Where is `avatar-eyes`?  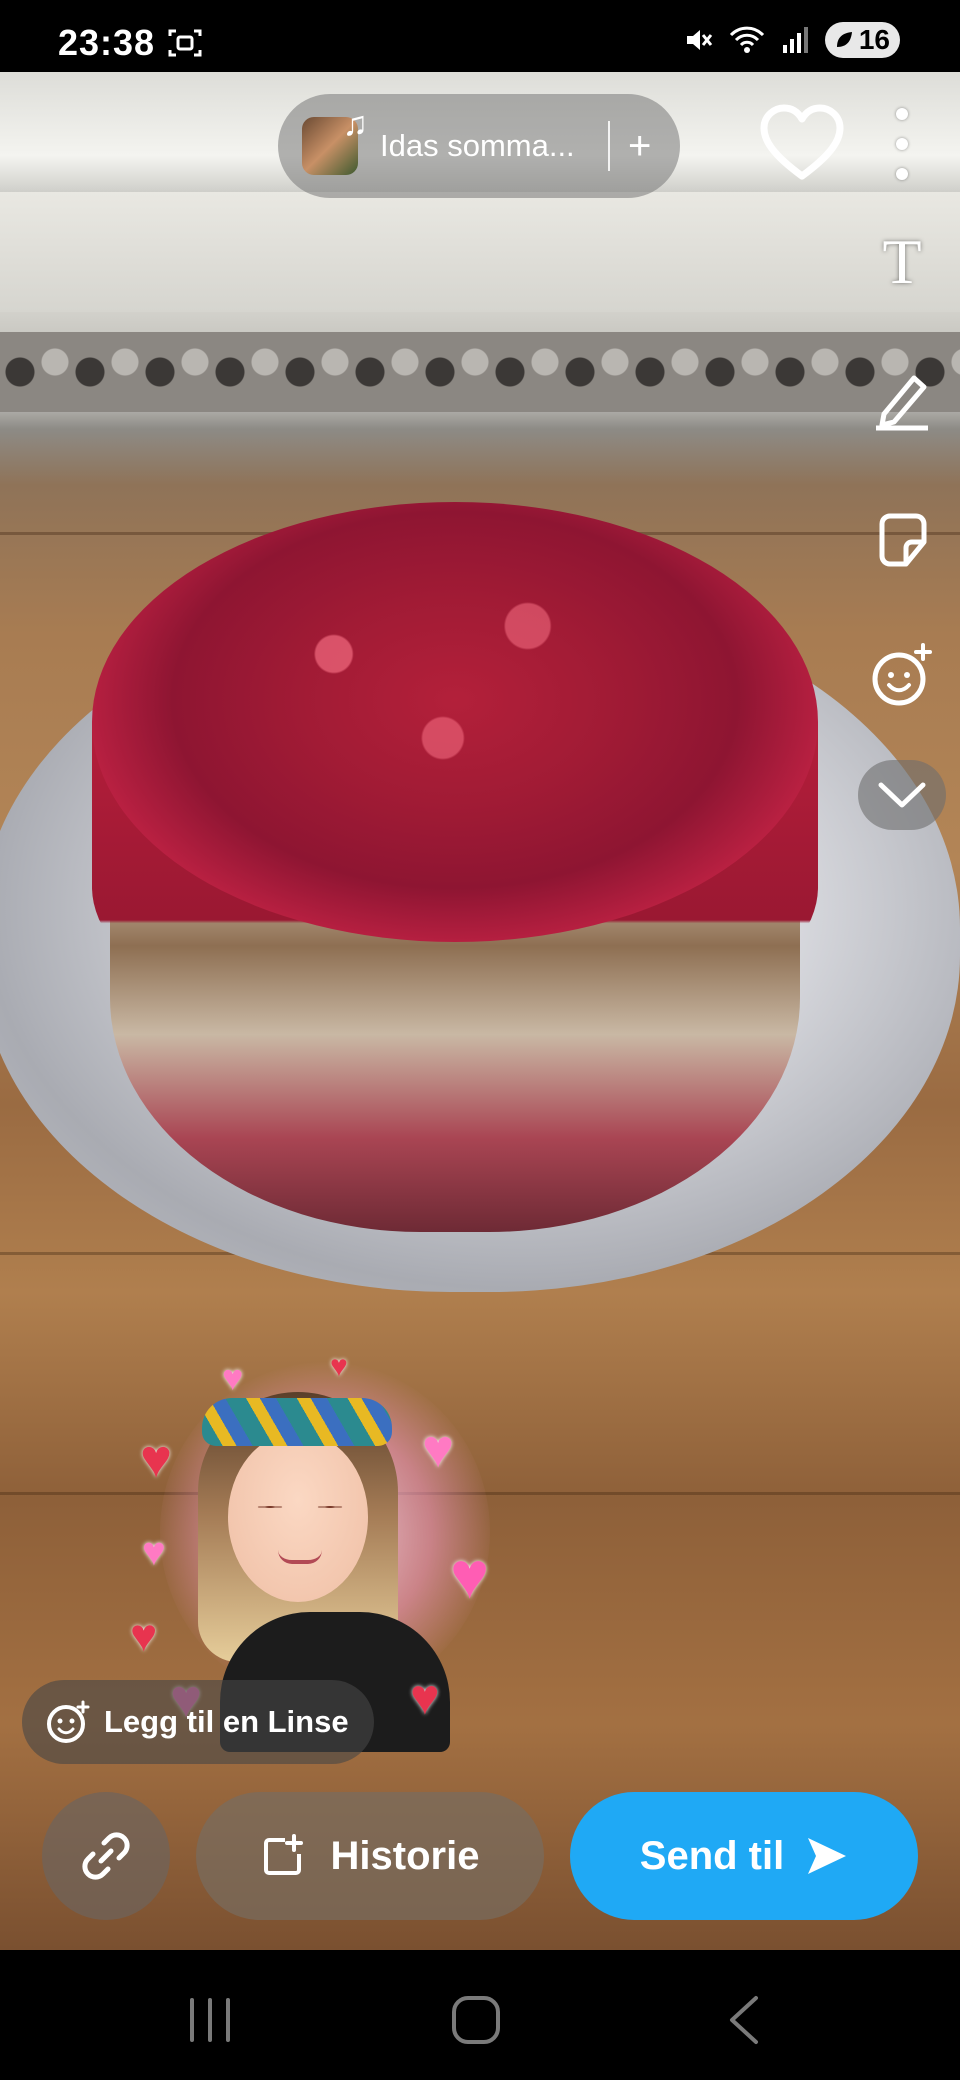
avatar-eyes is located at coordinates (300, 1507).